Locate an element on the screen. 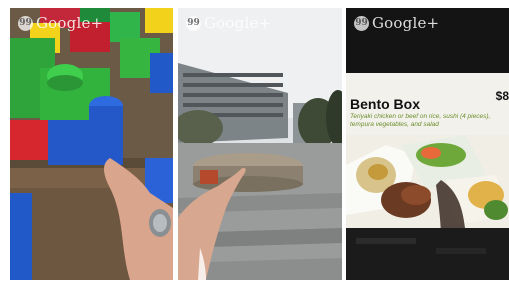 The image size is (509, 283). menu-item-price: $8 is located at coordinates (502, 96).